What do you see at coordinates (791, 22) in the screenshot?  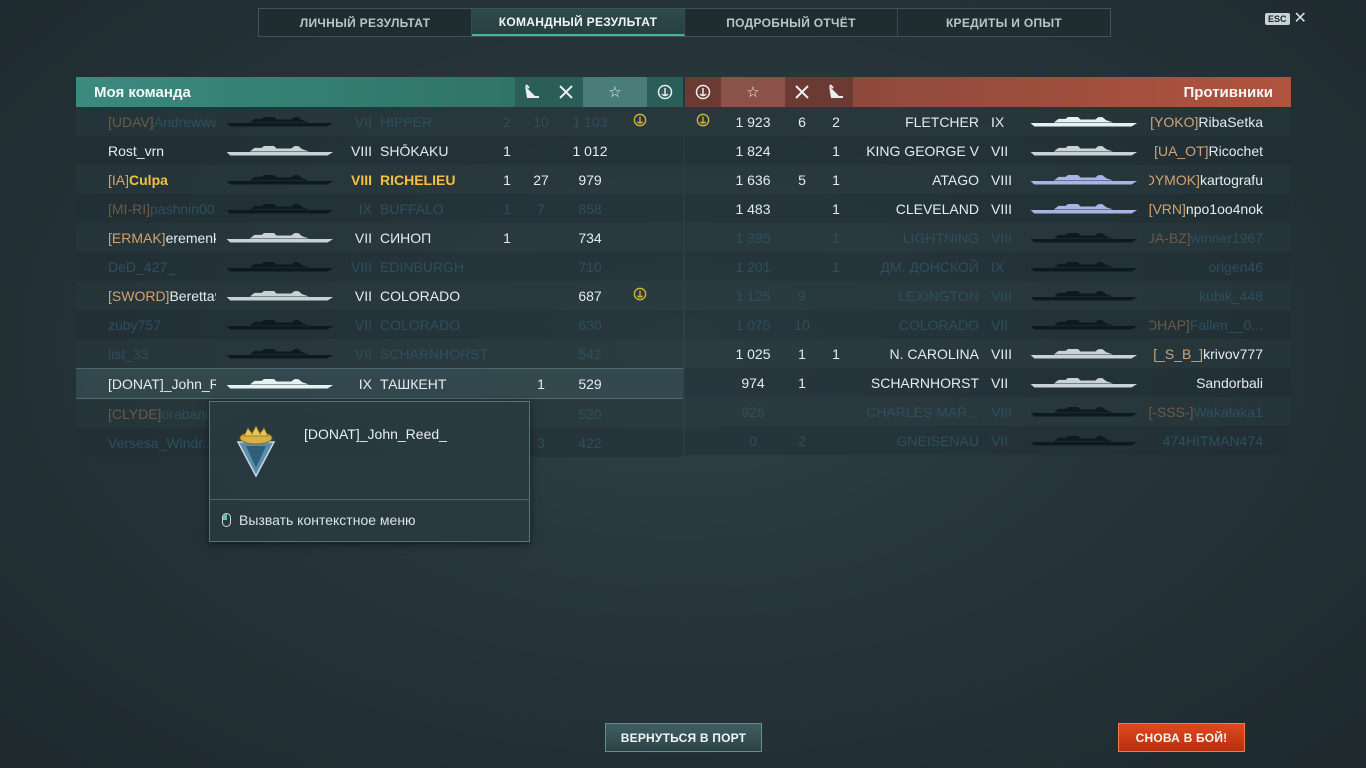 I see `tab-detailed: ПОДРОБНЫЙ ОТЧЁТ` at bounding box center [791, 22].